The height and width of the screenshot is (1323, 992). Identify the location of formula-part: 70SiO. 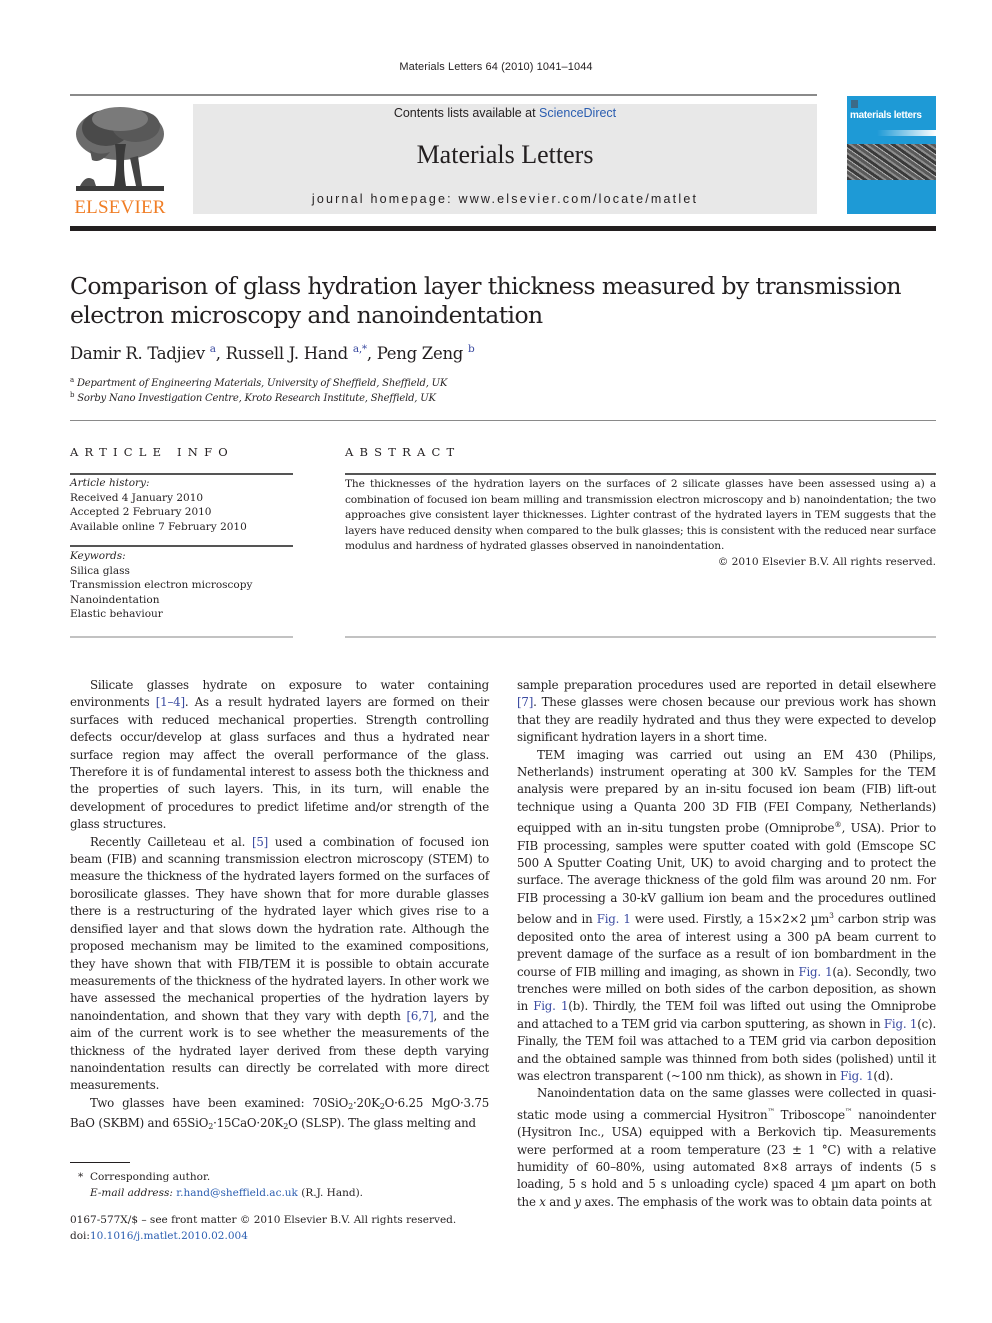
(330, 1102).